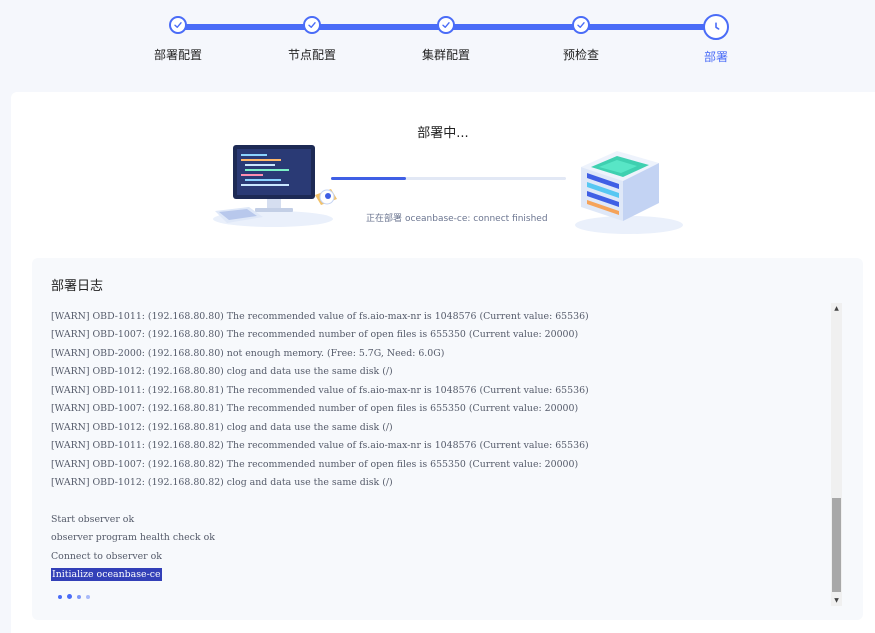 Image resolution: width=875 pixels, height=633 pixels. What do you see at coordinates (715, 57) in the screenshot?
I see `step-label: 部署` at bounding box center [715, 57].